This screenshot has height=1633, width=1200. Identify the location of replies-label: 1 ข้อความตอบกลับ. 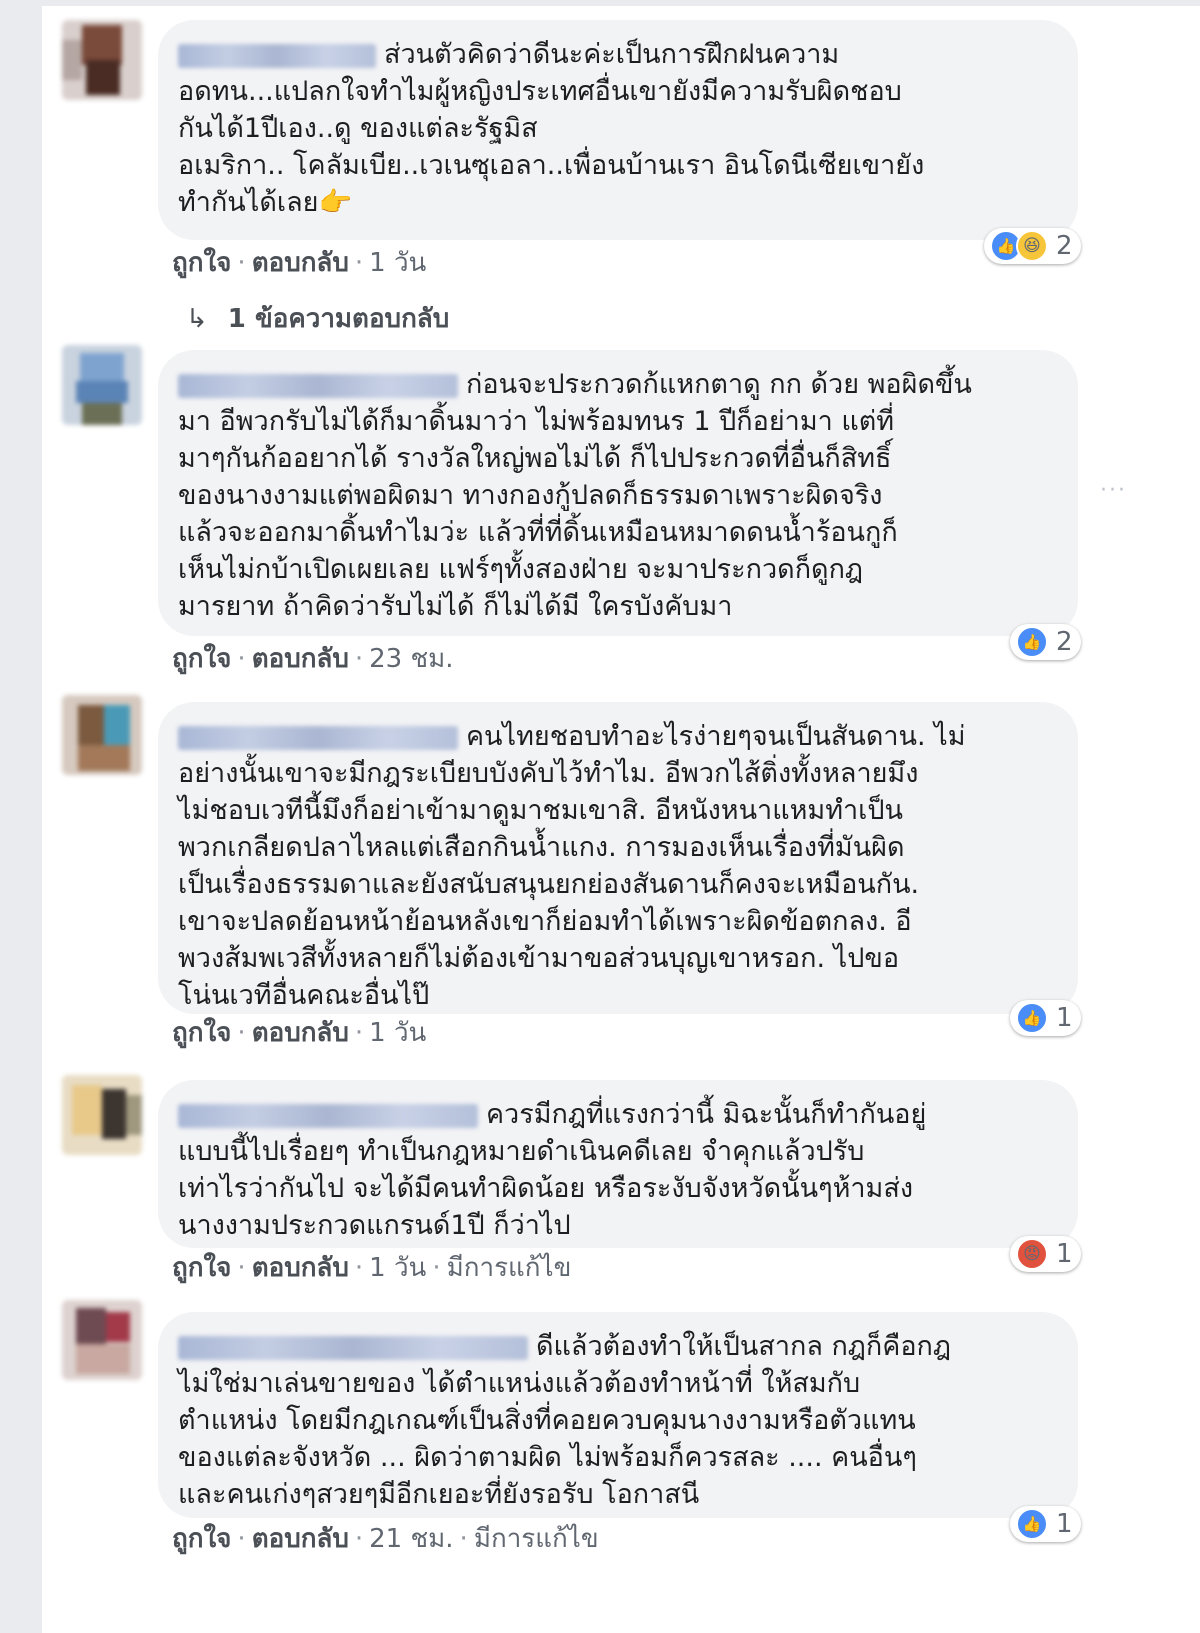
(338, 319).